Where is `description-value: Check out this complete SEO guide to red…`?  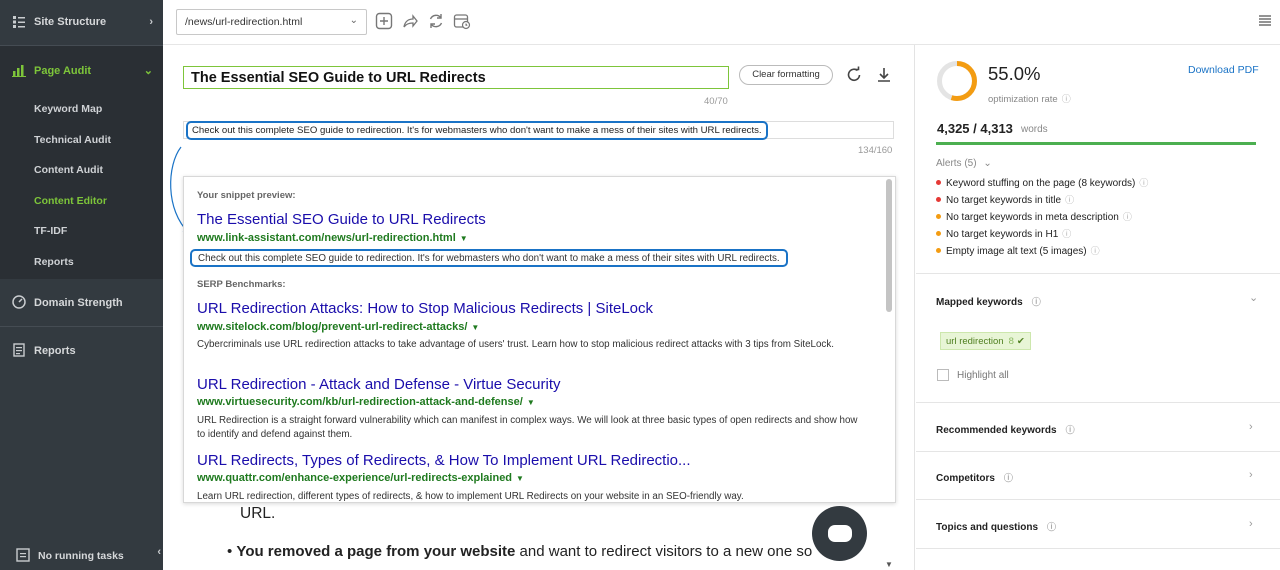 description-value: Check out this complete SEO guide to red… is located at coordinates (477, 130).